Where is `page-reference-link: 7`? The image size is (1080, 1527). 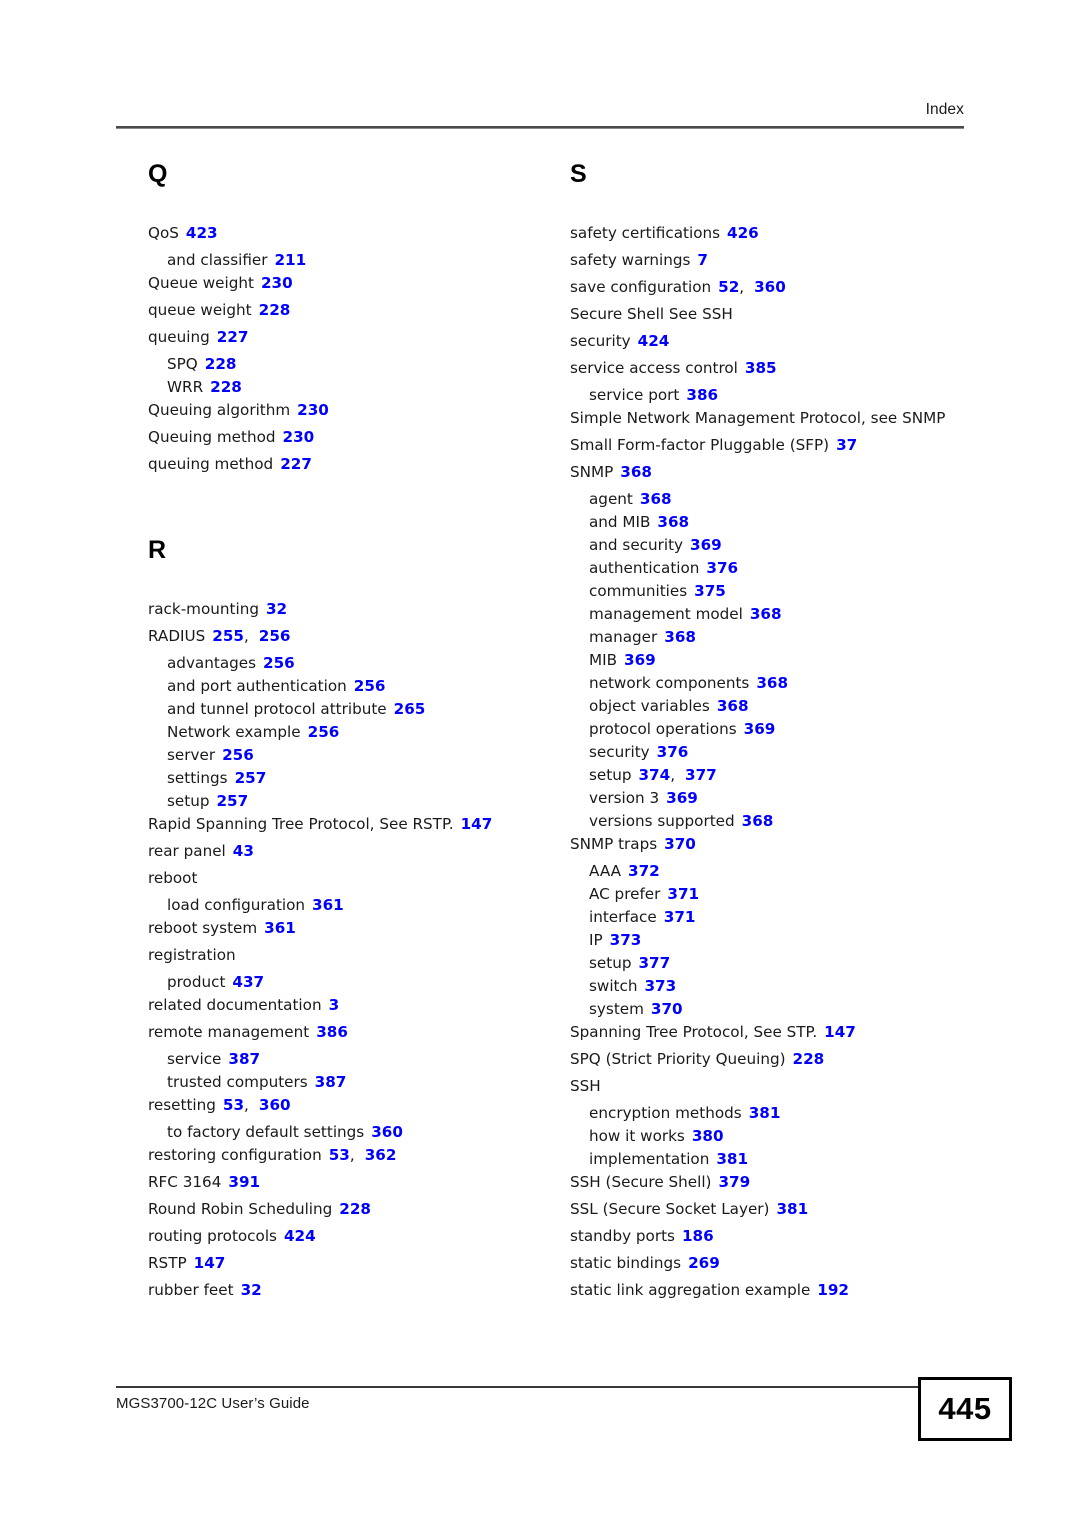
page-reference-link: 7 is located at coordinates (702, 260).